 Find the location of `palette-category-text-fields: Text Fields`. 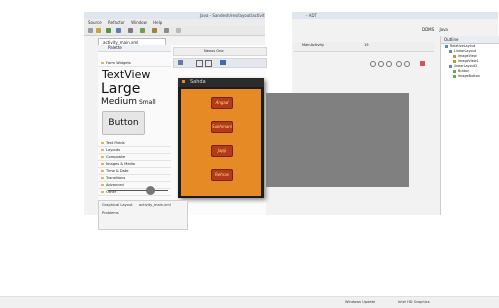

palette-category-text-fields: Text Fields is located at coordinates (134, 143).